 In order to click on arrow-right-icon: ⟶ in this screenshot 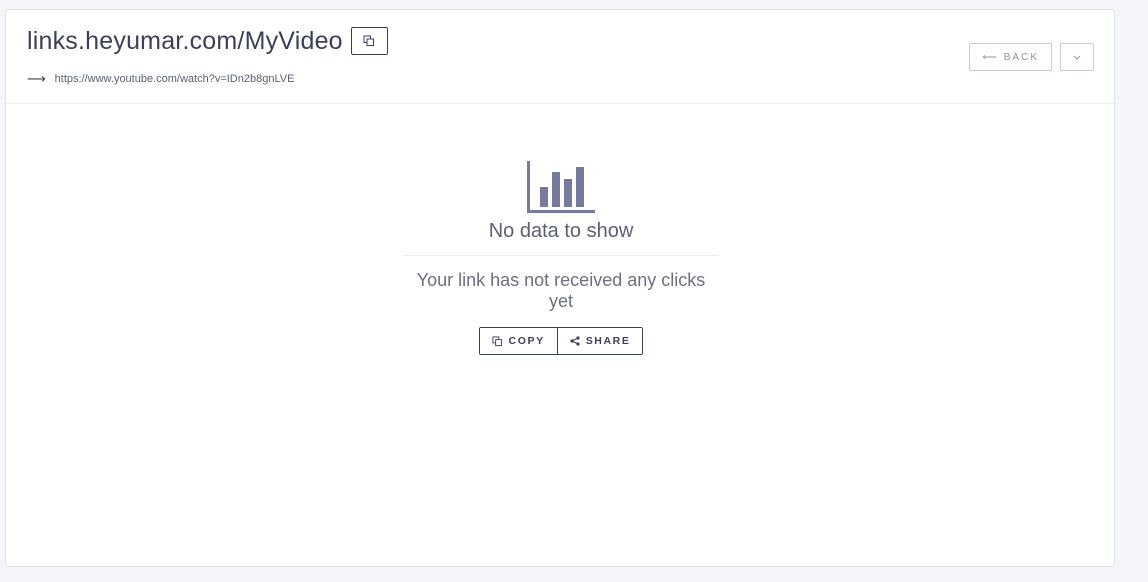, I will do `click(36, 78)`.